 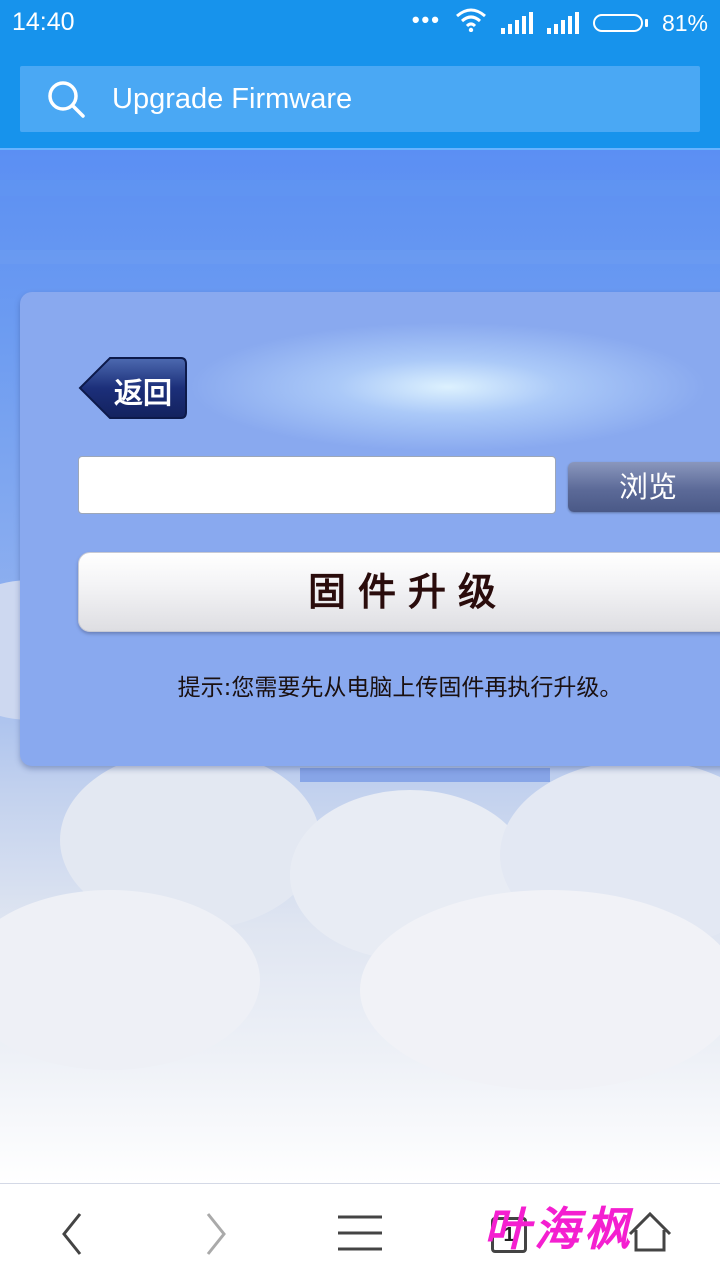 I want to click on menu-icon, so click(x=360, y=1233).